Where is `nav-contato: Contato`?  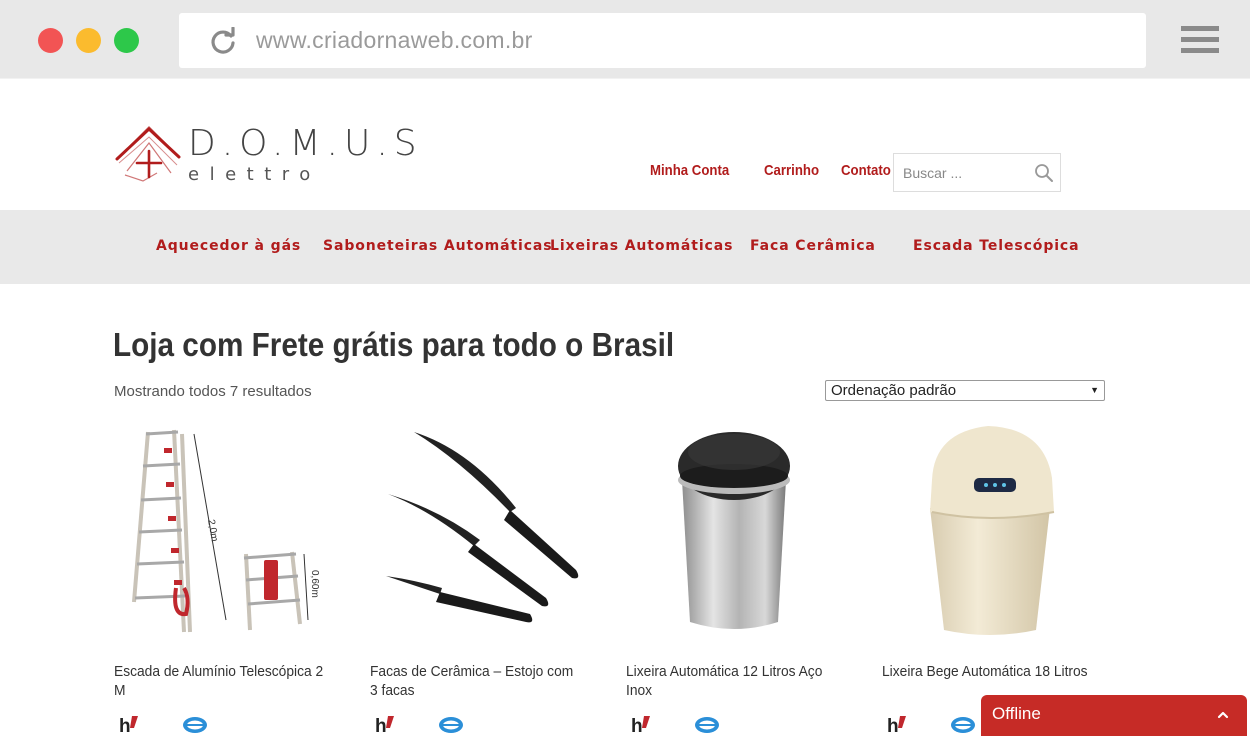
nav-contato: Contato is located at coordinates (866, 170).